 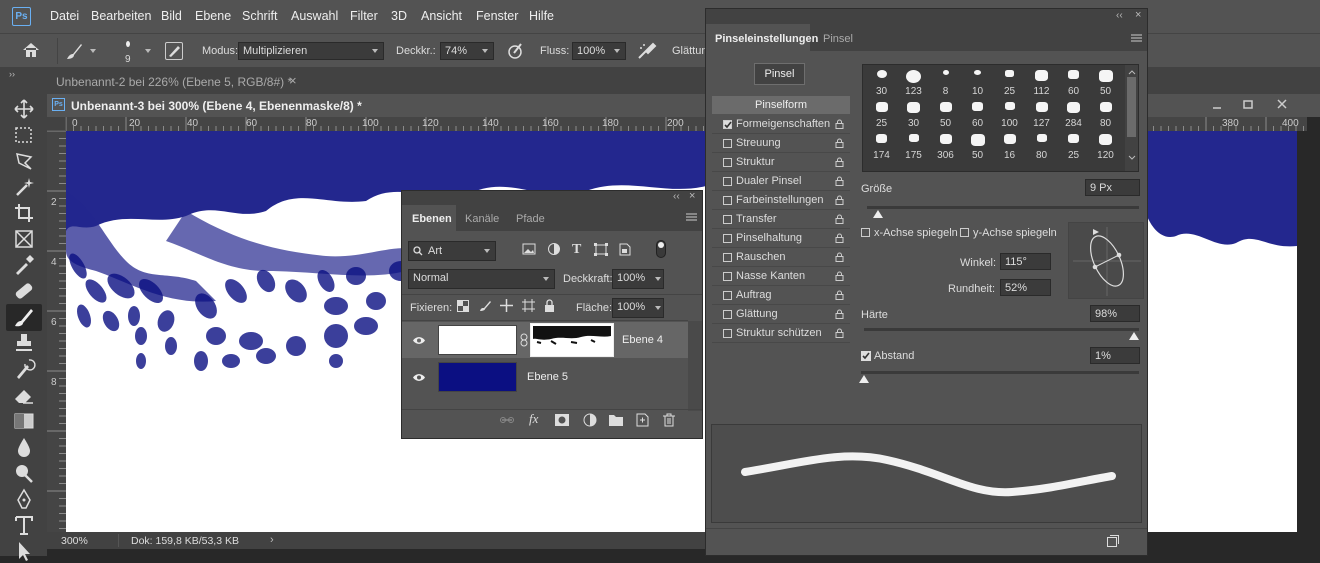 What do you see at coordinates (528, 305) in the screenshot?
I see `lock-artboard-icon` at bounding box center [528, 305].